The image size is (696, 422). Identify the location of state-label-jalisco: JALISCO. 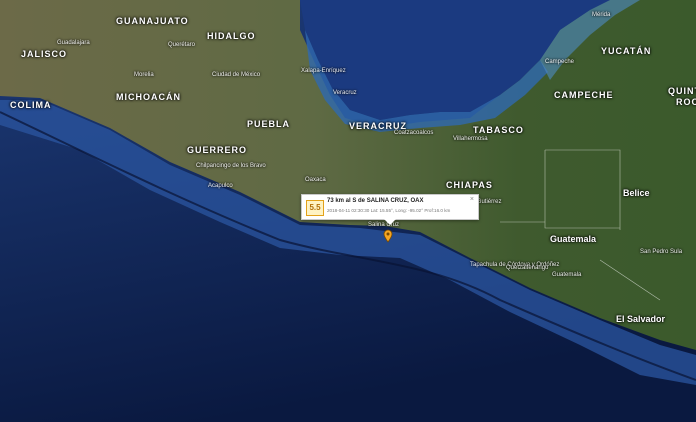
(44, 54).